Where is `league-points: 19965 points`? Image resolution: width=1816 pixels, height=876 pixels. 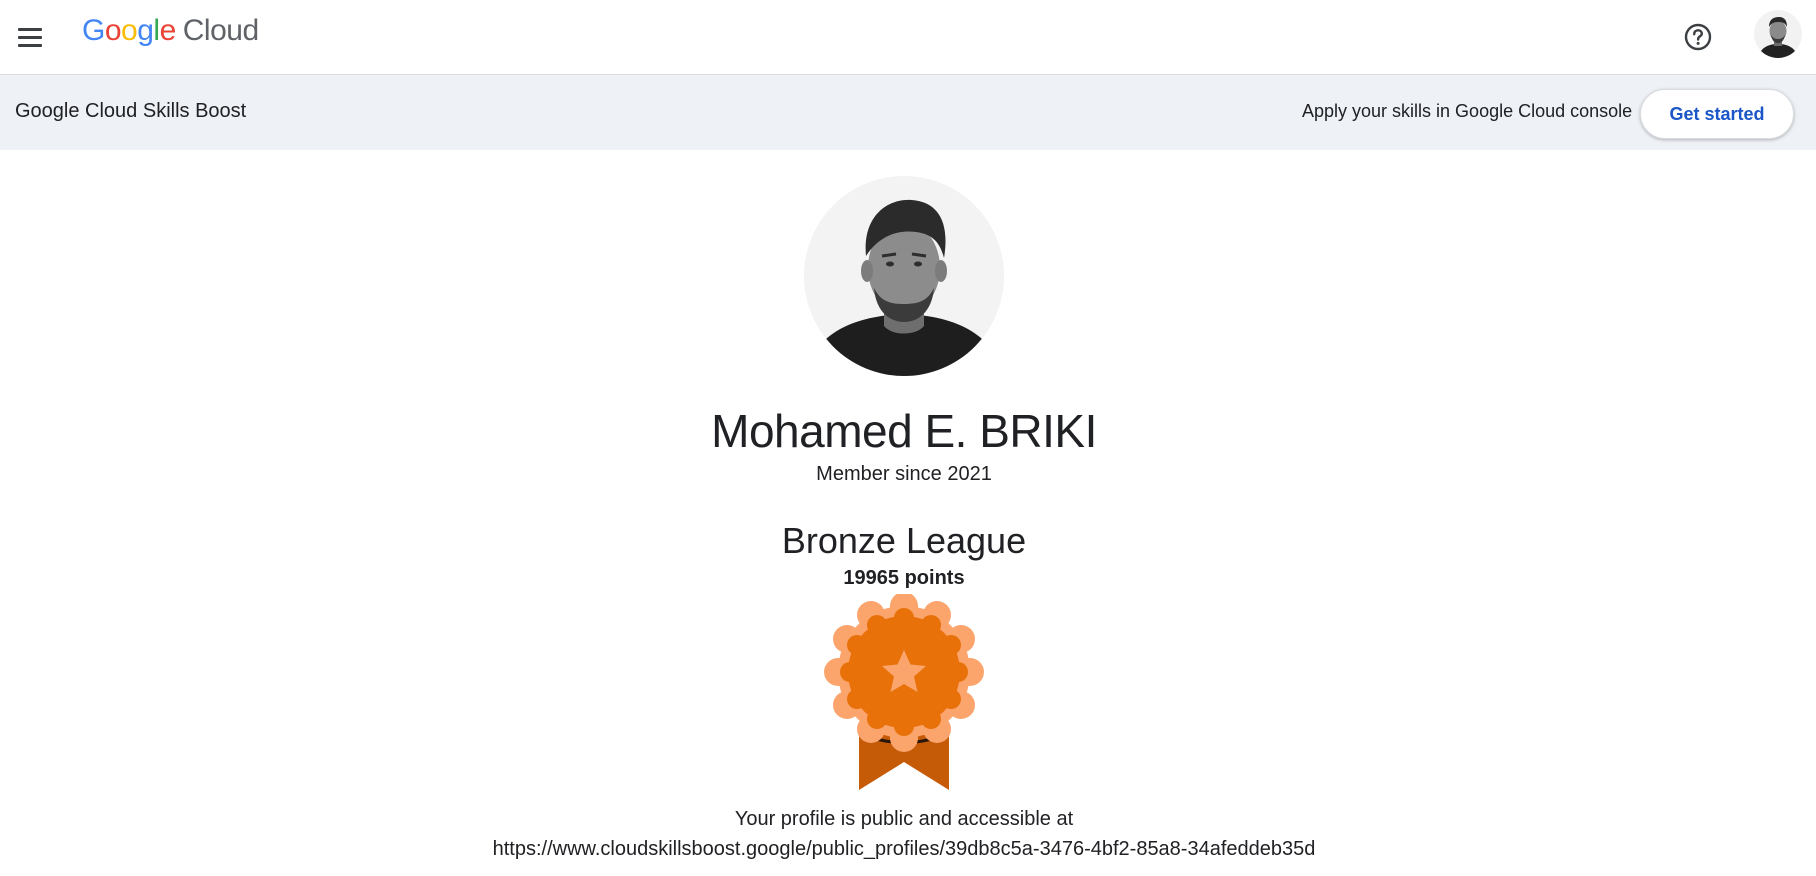 league-points: 19965 points is located at coordinates (904, 578).